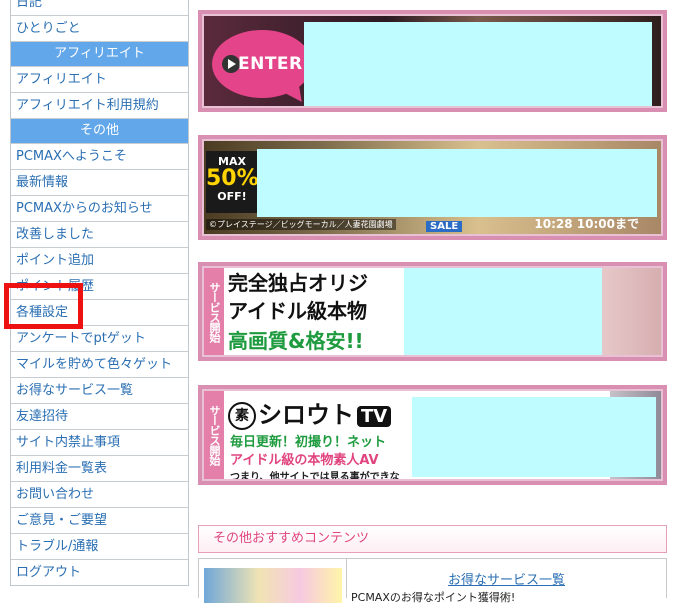  Describe the element at coordinates (296, 341) in the screenshot. I see `banner-line-3: 高画質&格安!!` at that location.